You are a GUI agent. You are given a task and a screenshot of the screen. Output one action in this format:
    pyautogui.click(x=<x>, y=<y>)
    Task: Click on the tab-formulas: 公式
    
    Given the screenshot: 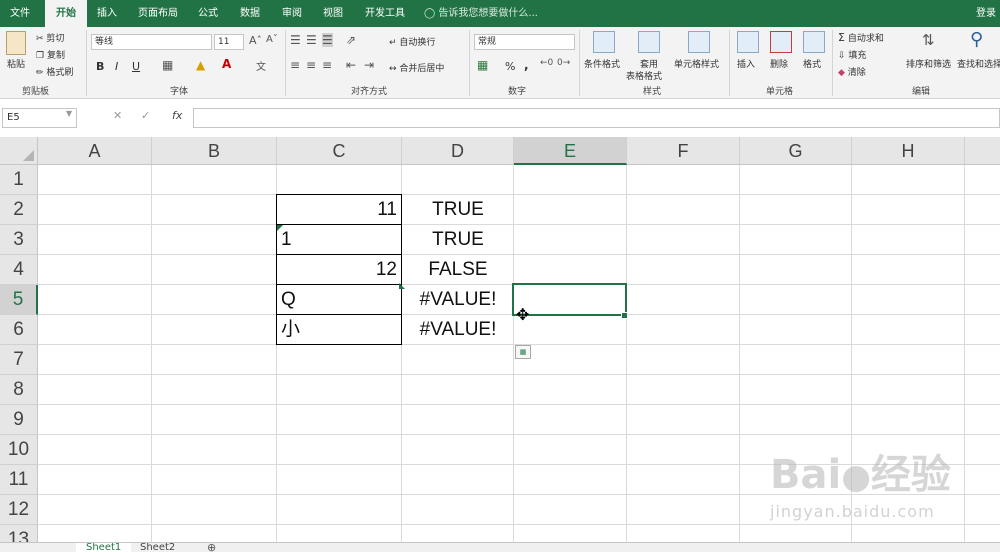 What is the action you would take?
    pyautogui.click(x=208, y=13)
    